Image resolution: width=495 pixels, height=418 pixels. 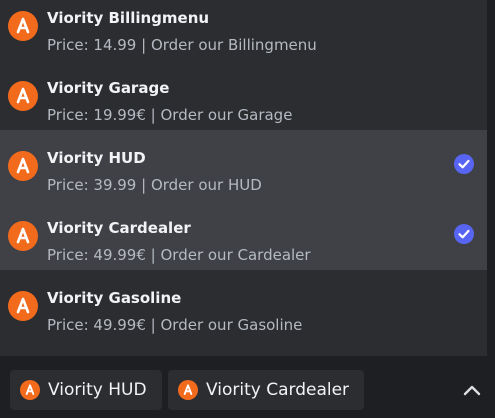 I want to click on option-description: Price: 39.99 | Order our HUD, so click(x=154, y=185).